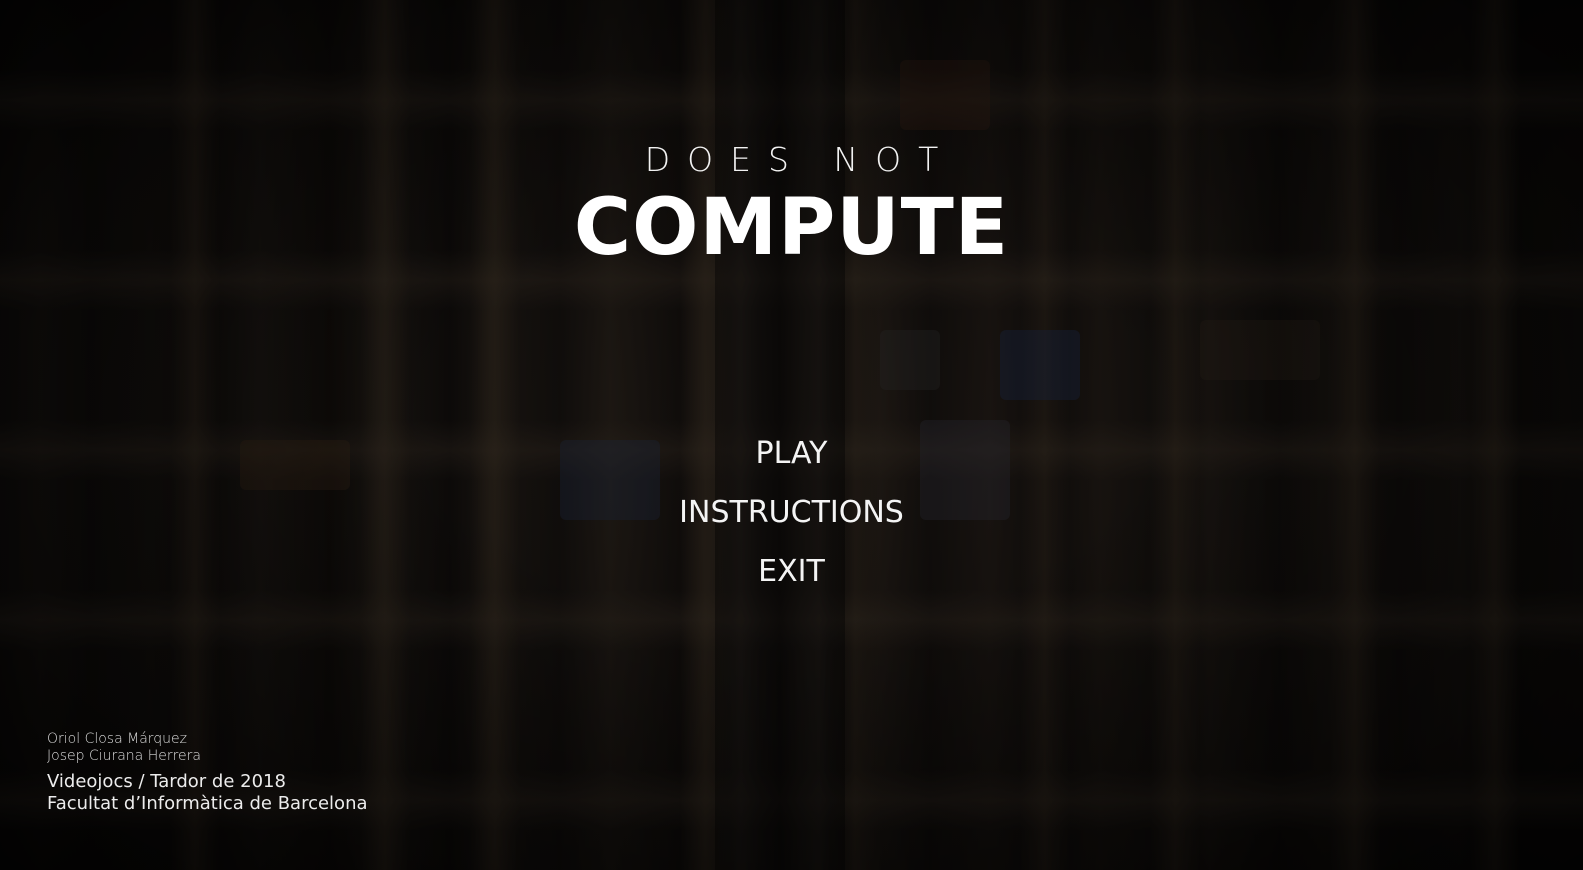 Image resolution: width=1583 pixels, height=870 pixels. I want to click on instructions-button: INSTRUCTIONS, so click(791, 512).